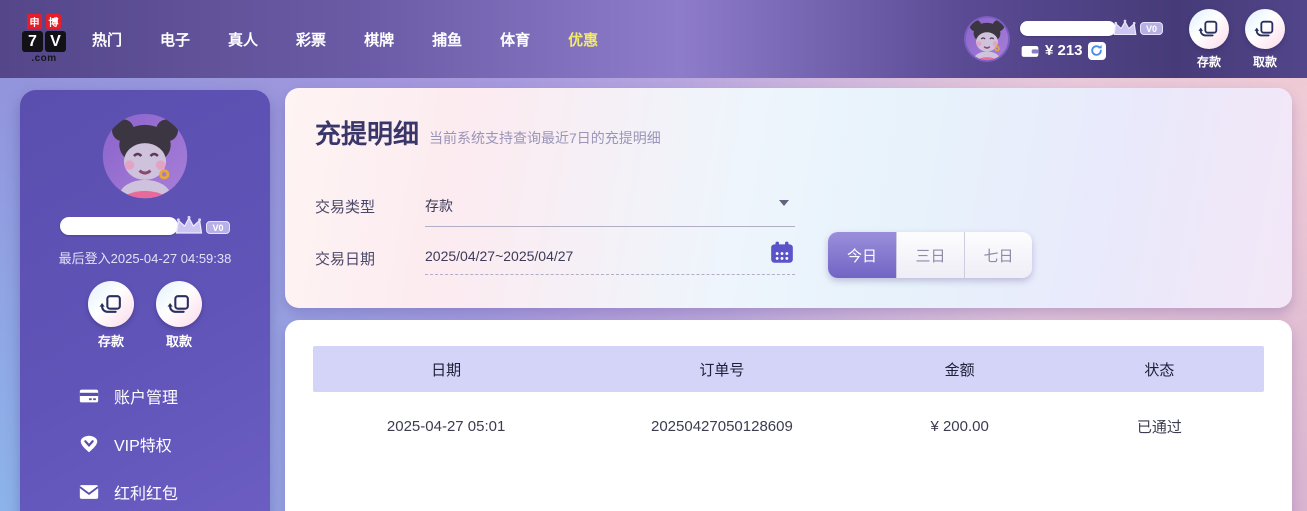 Image resolution: width=1307 pixels, height=511 pixels. I want to click on sidebar-username-redacted, so click(119, 226).